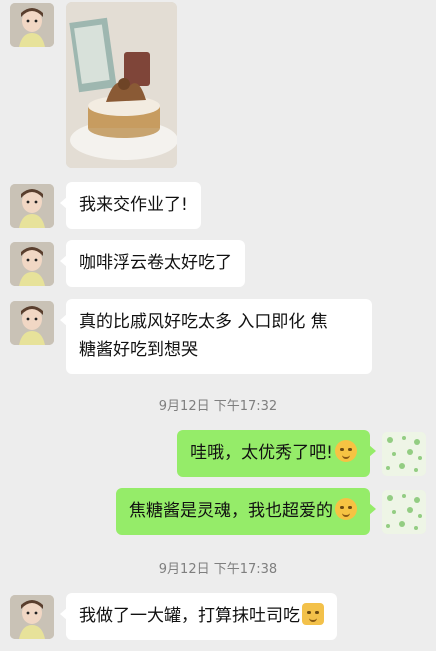  What do you see at coordinates (216, 336) in the screenshot?
I see `incoming-message-bubble: 真的比戚风好吃太多 入口即化 焦 糖酱好吃到想哭` at bounding box center [216, 336].